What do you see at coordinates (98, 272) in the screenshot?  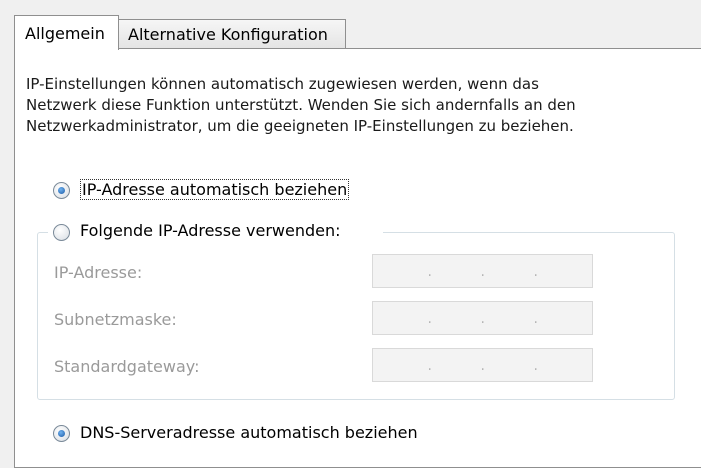 I see `ip-address-label: IP-Adresse:` at bounding box center [98, 272].